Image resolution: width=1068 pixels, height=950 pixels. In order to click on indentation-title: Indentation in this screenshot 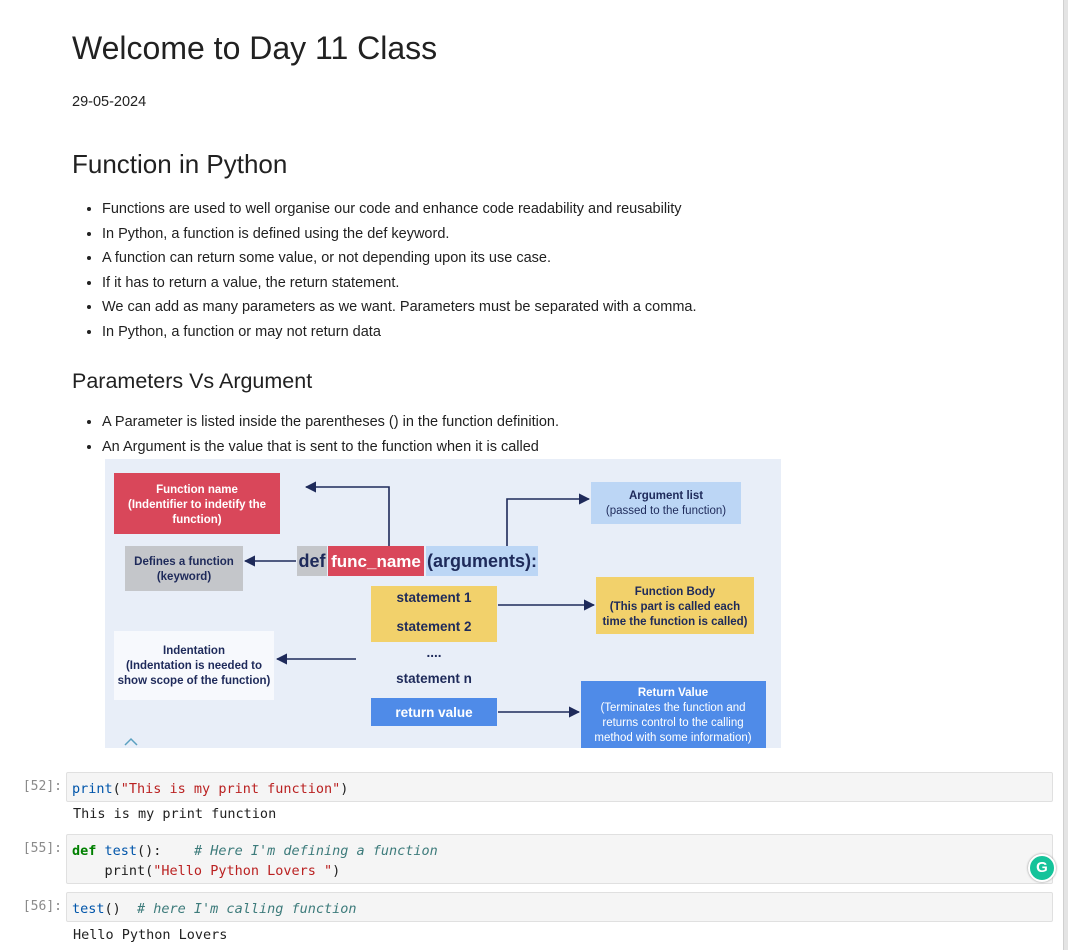, I will do `click(194, 651)`.